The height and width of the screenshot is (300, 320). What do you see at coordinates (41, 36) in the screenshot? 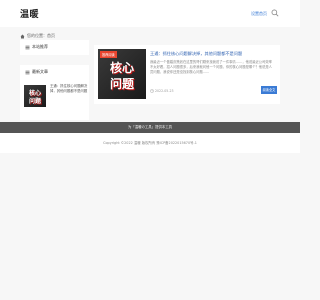
I see `breadcrumb-current: 您的位置：首页` at bounding box center [41, 36].